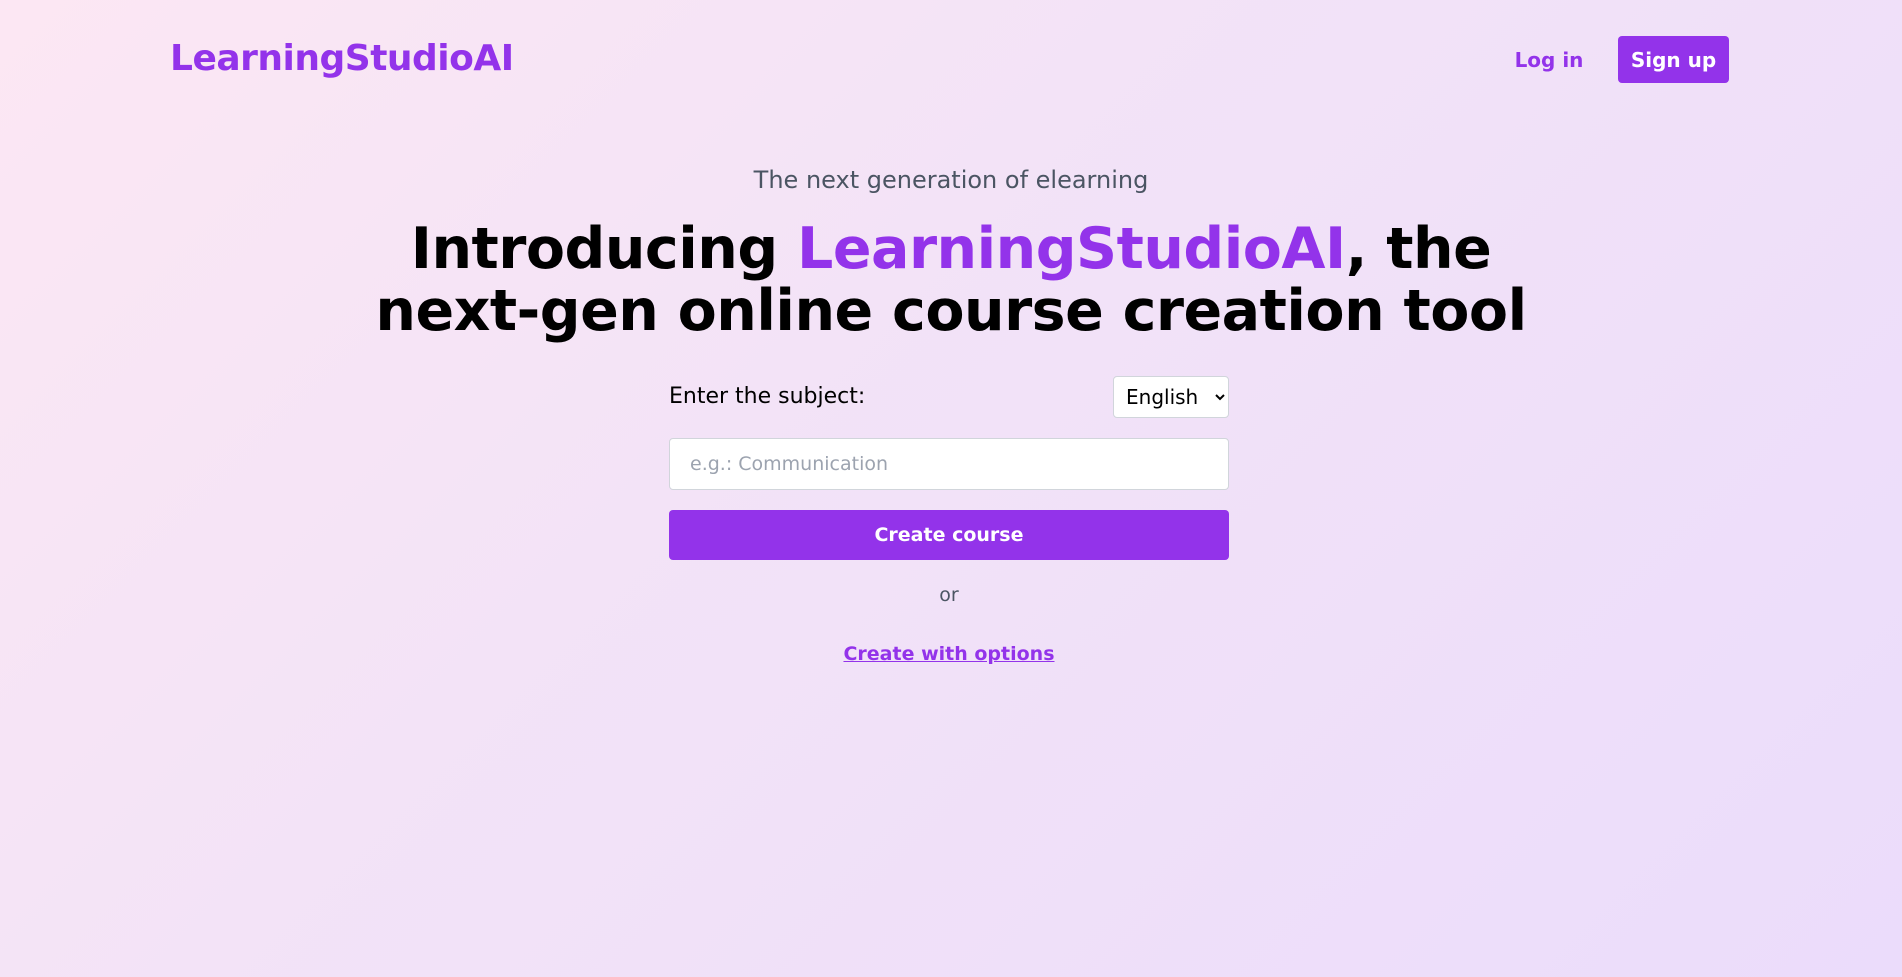 The width and height of the screenshot is (1902, 977). I want to click on headline-prefix: Introducing, so click(603, 249).